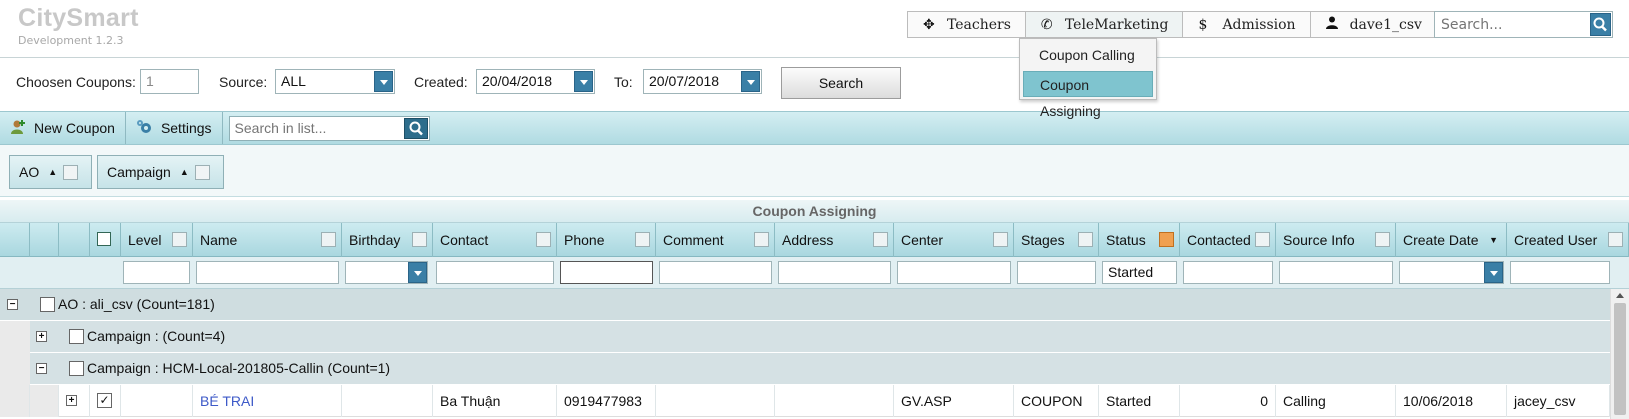 The image size is (1629, 419). Describe the element at coordinates (834, 240) in the screenshot. I see `header-address: Address` at that location.